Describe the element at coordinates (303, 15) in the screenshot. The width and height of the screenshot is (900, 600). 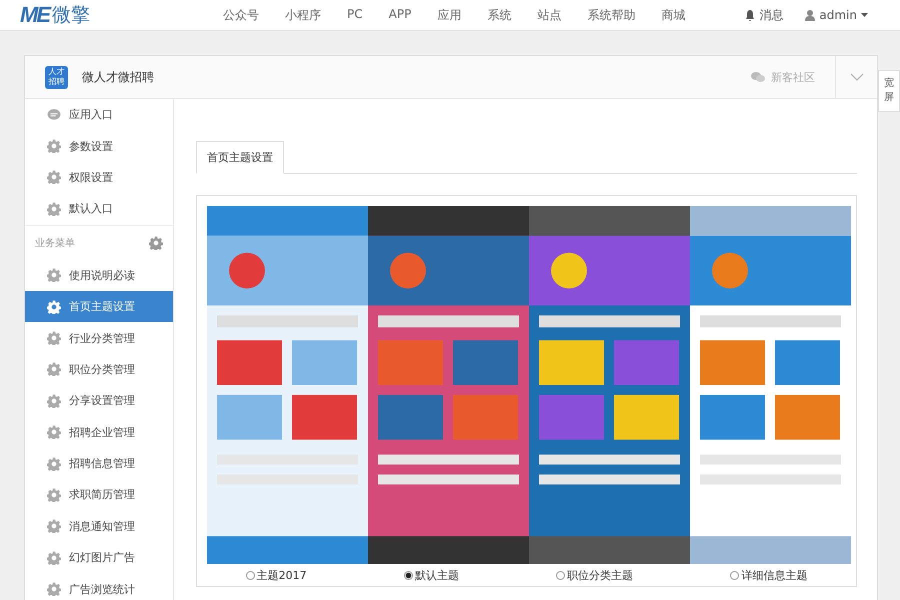
I see `nav-link: 小程序` at that location.